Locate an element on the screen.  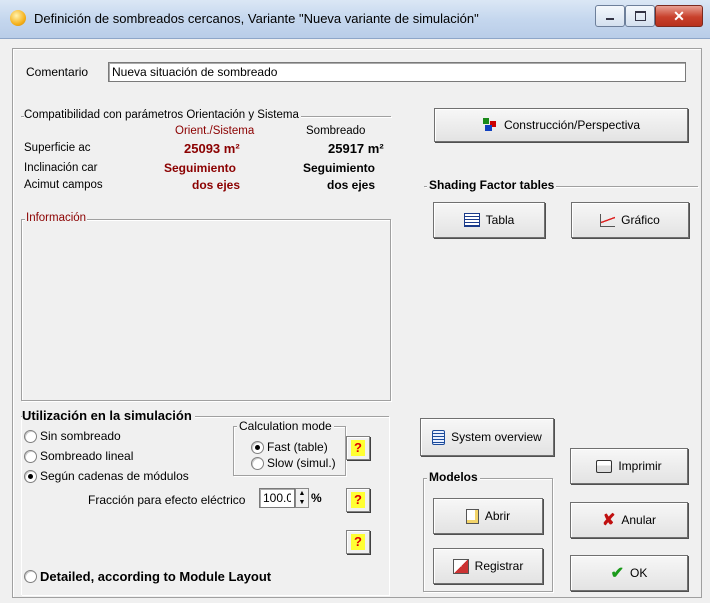
info-title: Información is located at coordinates (56, 218).